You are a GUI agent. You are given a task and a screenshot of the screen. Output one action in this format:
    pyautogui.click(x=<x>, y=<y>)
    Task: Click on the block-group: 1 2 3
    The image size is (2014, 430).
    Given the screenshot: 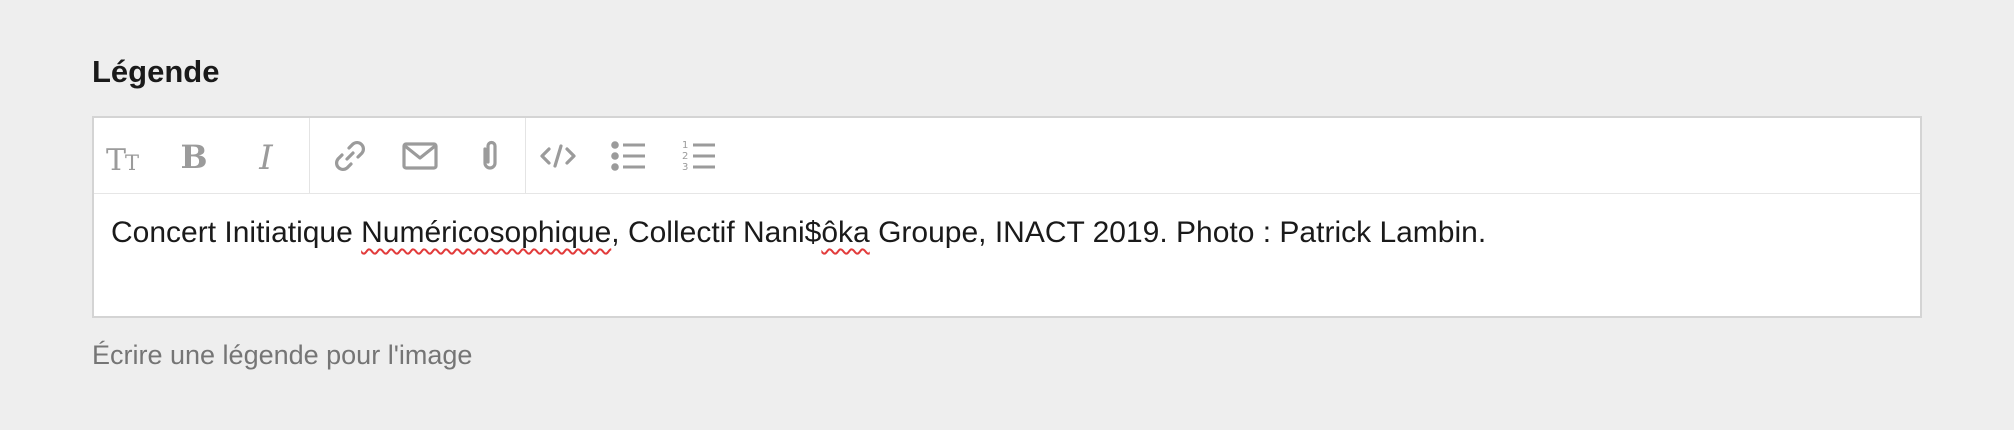 What is the action you would take?
    pyautogui.click(x=646, y=155)
    